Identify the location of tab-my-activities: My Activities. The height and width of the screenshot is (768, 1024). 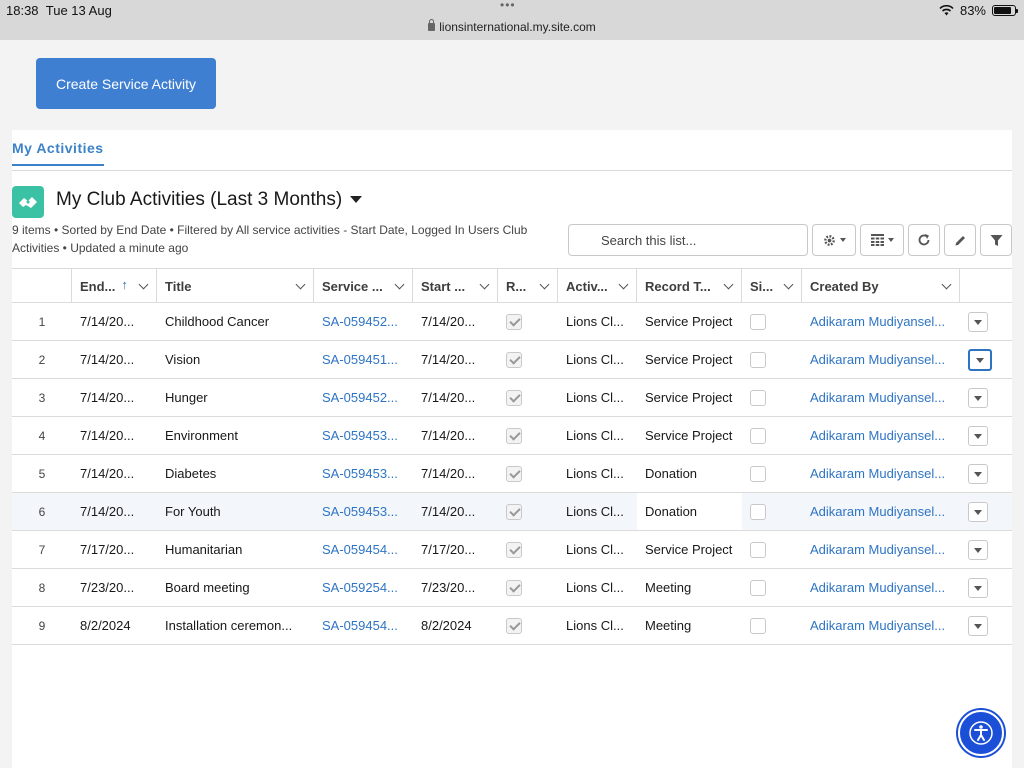
(58, 153).